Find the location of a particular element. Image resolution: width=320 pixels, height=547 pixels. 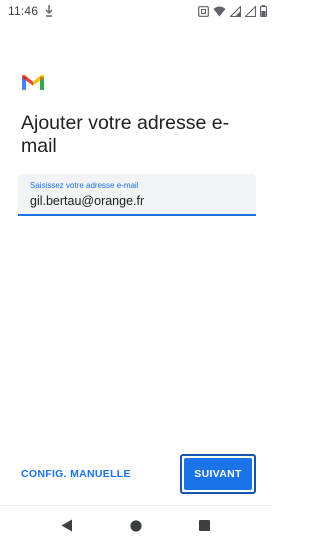

back-icon is located at coordinates (67, 525).